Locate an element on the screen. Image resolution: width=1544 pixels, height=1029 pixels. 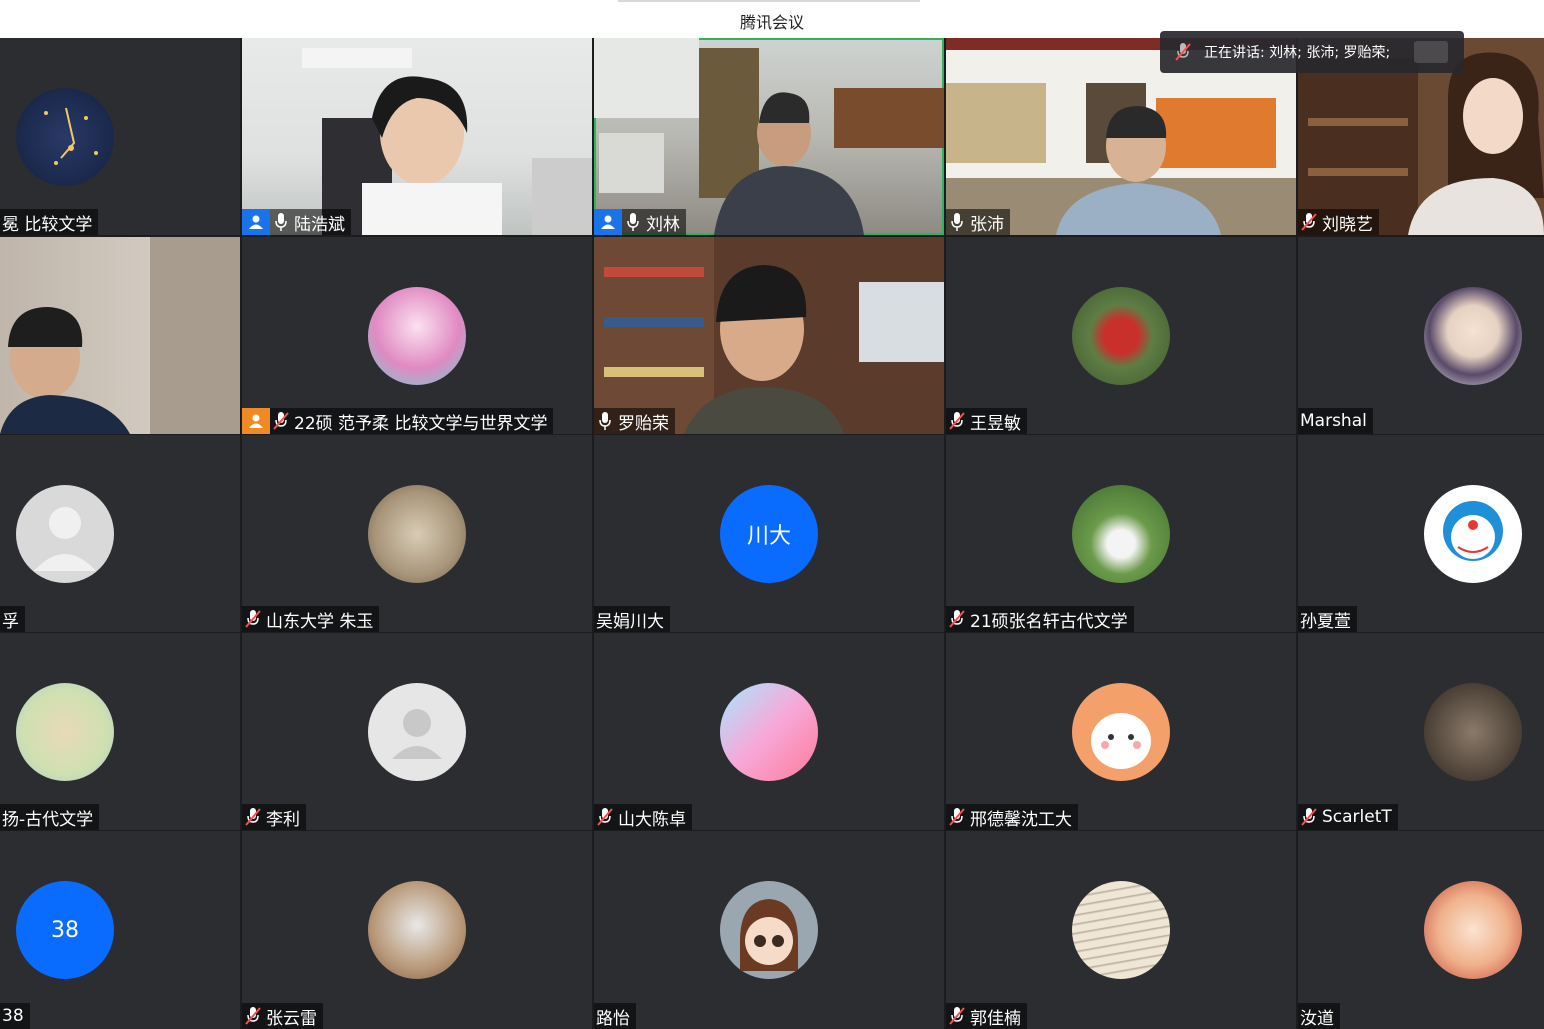
nameplate: 李利 is located at coordinates (274, 817).